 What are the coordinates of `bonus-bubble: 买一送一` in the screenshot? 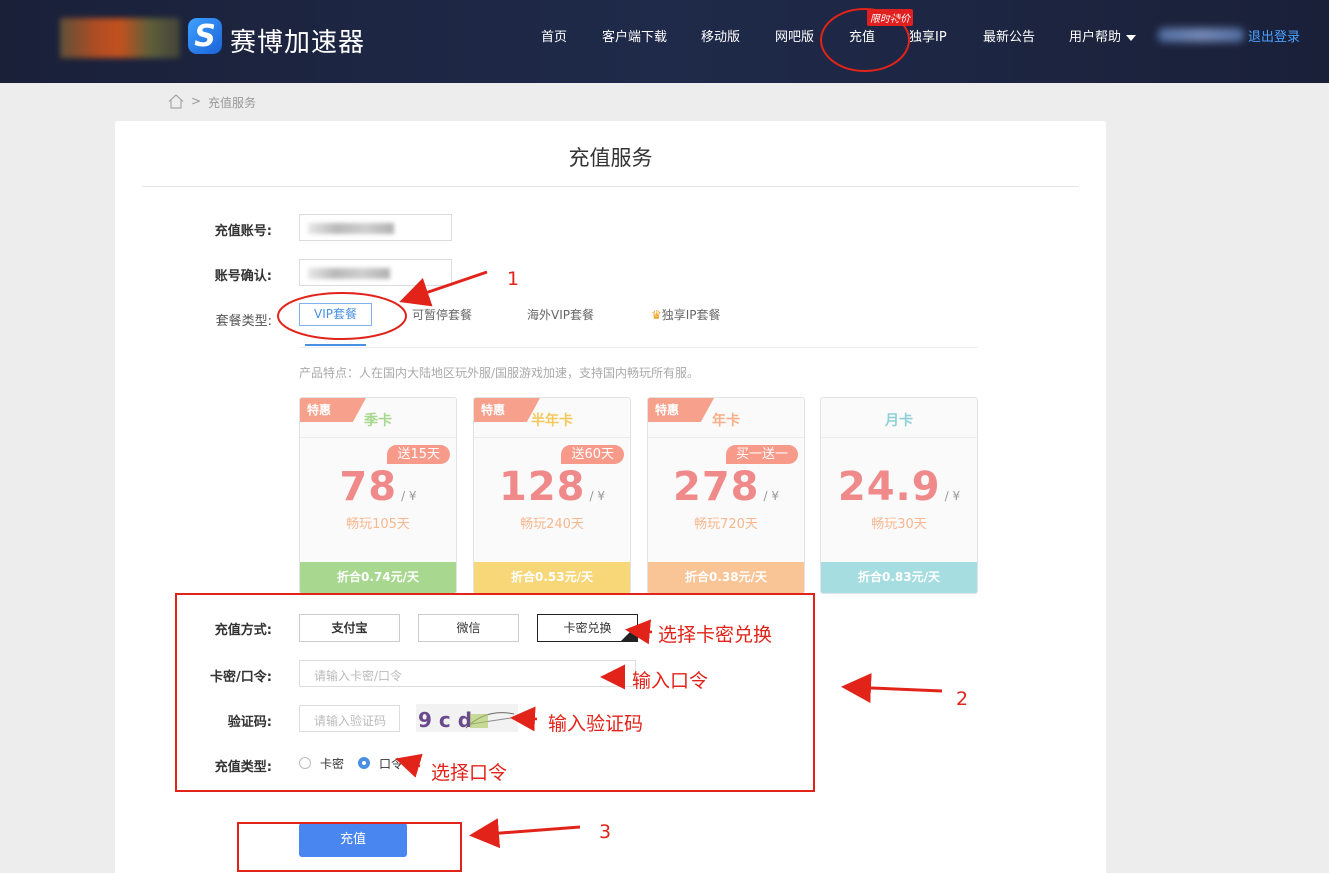 It's located at (761, 454).